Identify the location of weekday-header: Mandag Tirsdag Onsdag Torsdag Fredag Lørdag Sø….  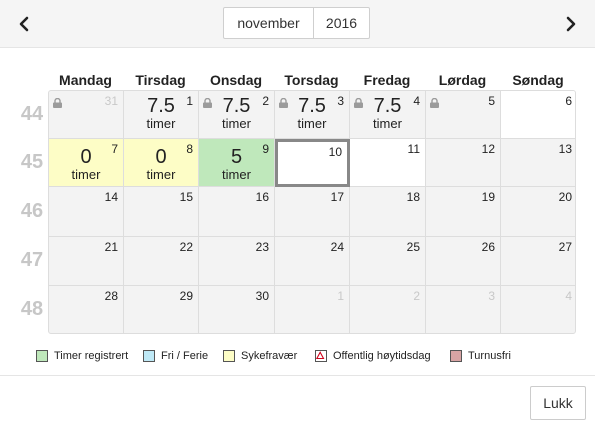
(312, 81).